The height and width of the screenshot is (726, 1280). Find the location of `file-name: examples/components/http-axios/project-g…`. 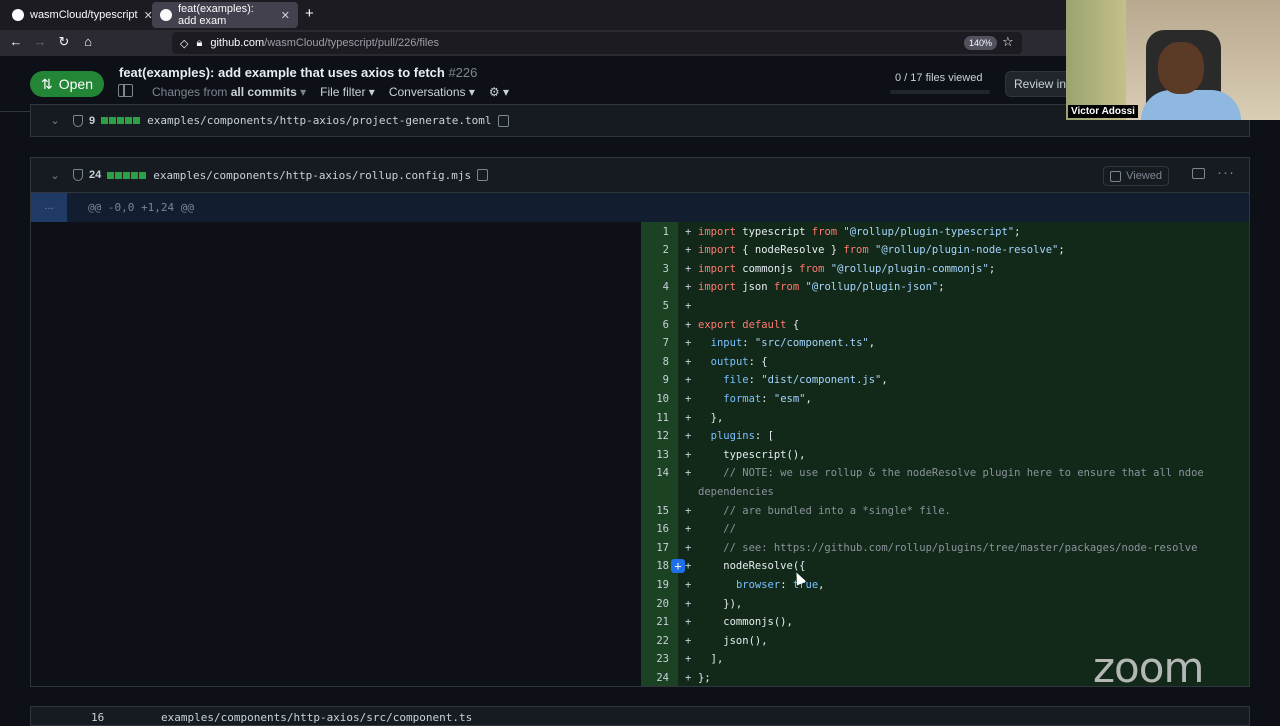

file-name: examples/components/http-axios/project-g… is located at coordinates (319, 120).